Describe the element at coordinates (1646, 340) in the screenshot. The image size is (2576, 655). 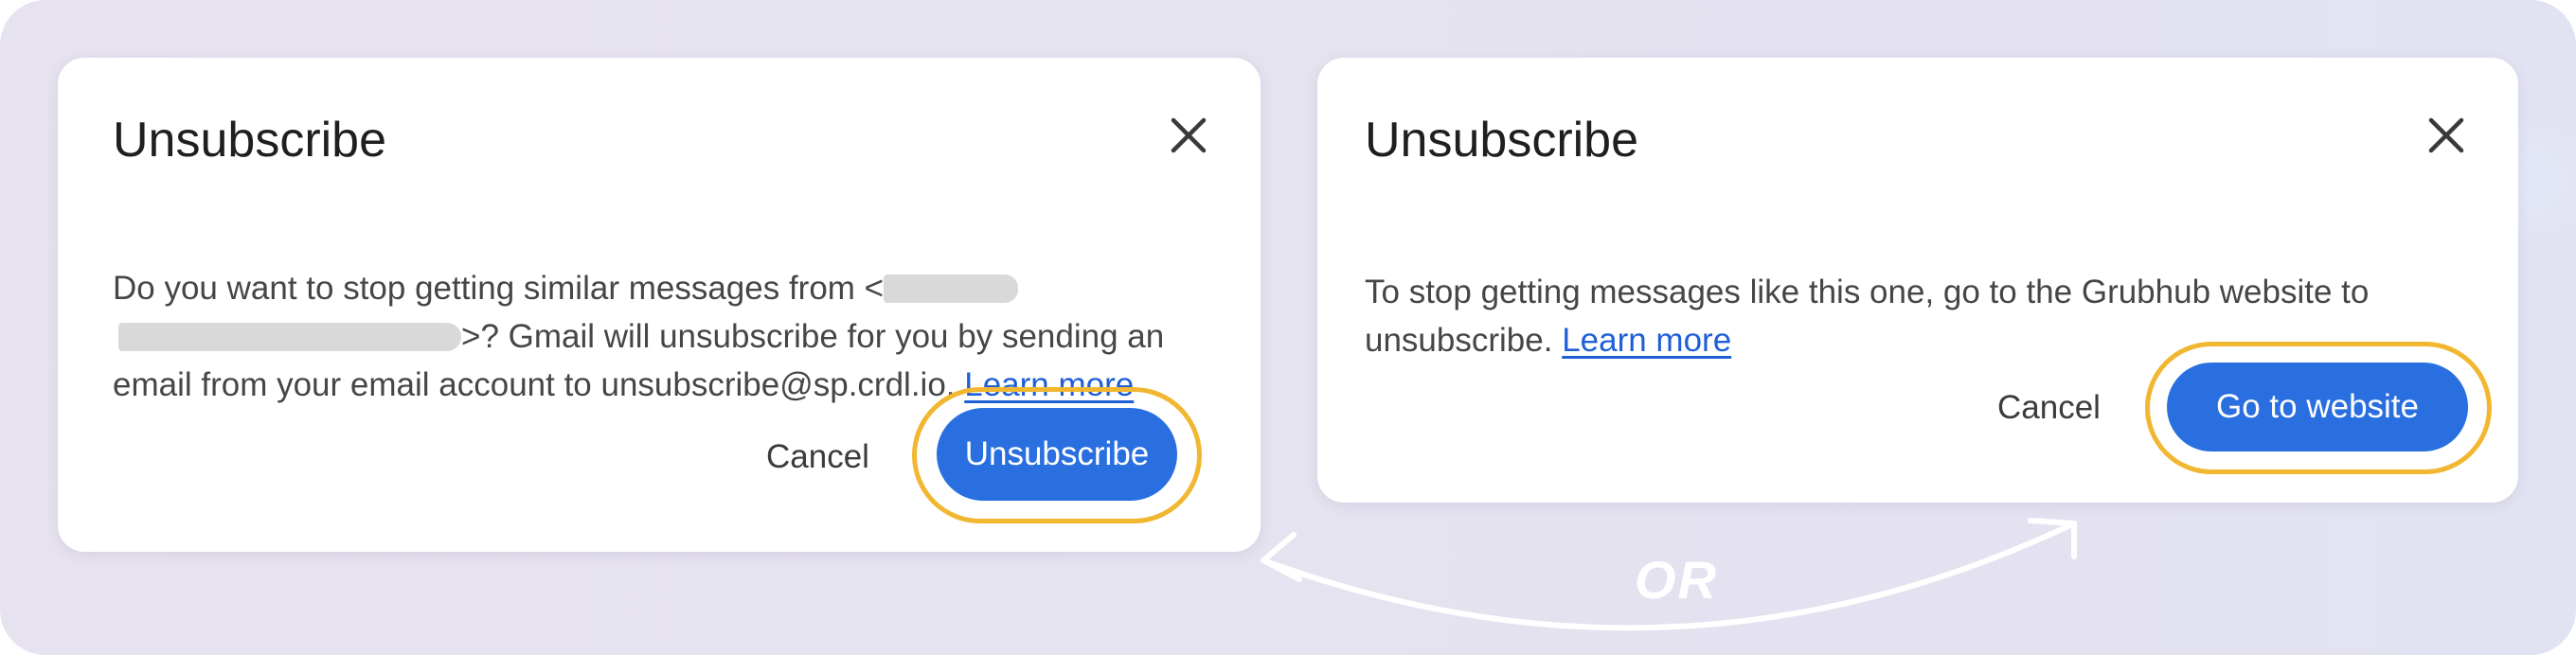
I see `learn-more-link: Learn more` at that location.